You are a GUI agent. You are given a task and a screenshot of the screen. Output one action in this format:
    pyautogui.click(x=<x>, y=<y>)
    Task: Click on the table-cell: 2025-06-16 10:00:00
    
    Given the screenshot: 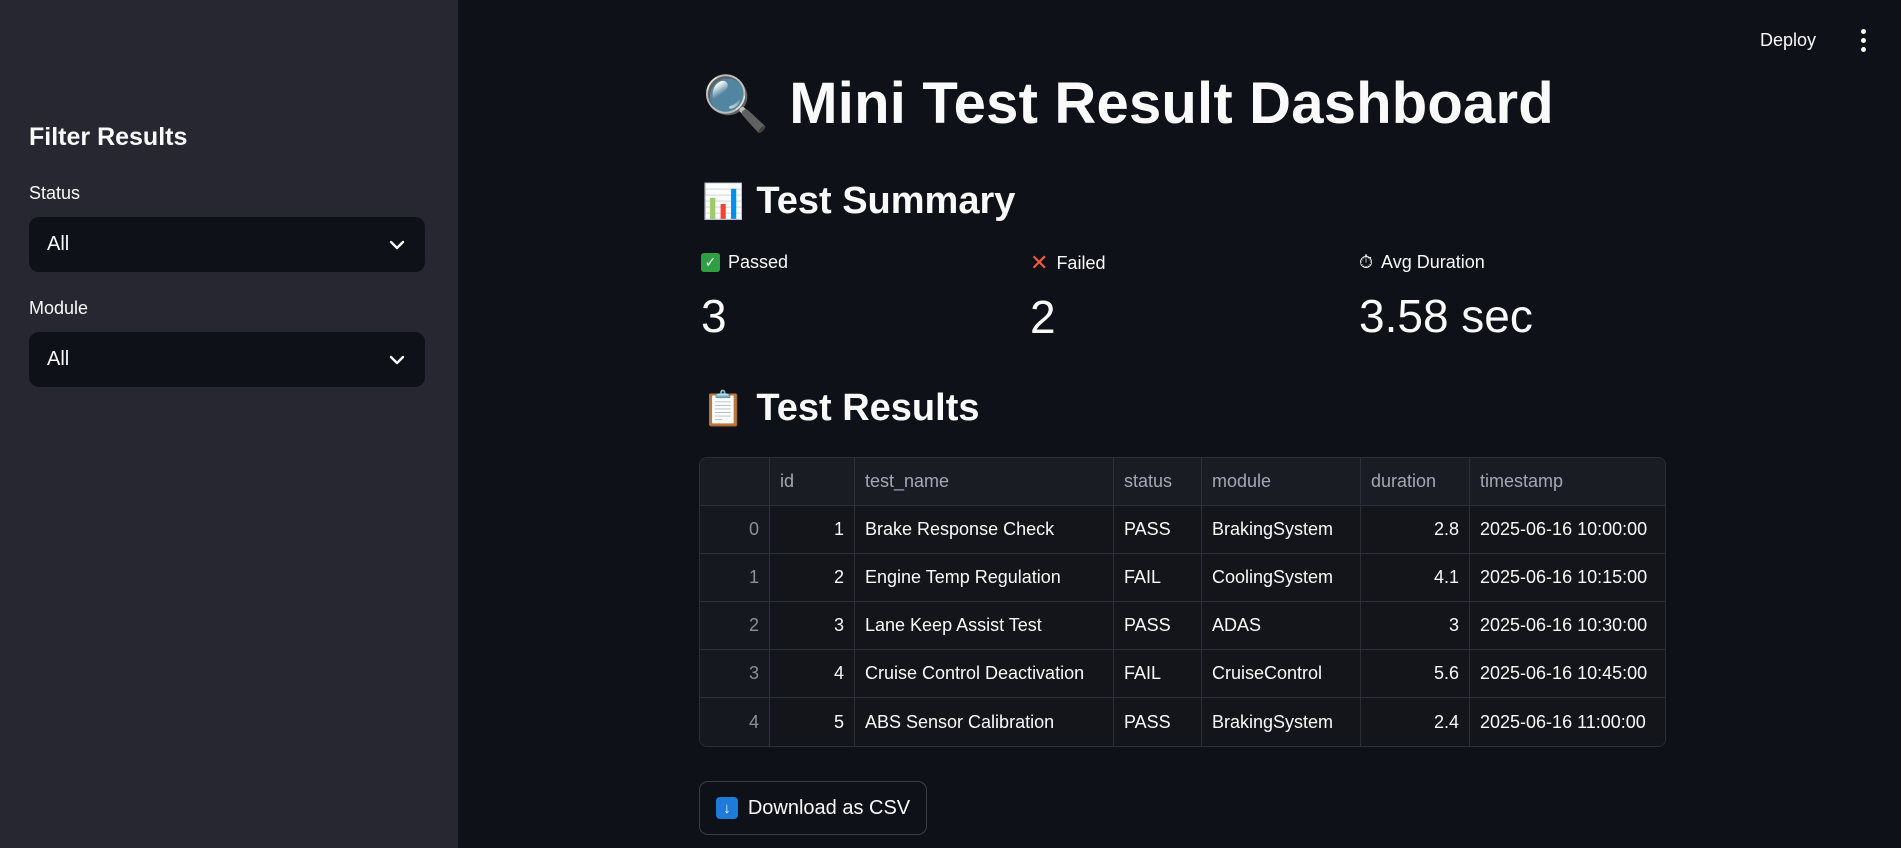 What is the action you would take?
    pyautogui.click(x=1567, y=529)
    